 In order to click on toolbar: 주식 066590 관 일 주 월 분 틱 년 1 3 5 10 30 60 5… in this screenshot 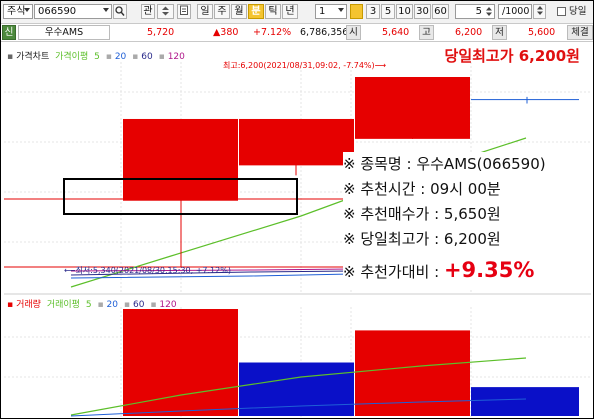, I will do `click(297, 12)`.